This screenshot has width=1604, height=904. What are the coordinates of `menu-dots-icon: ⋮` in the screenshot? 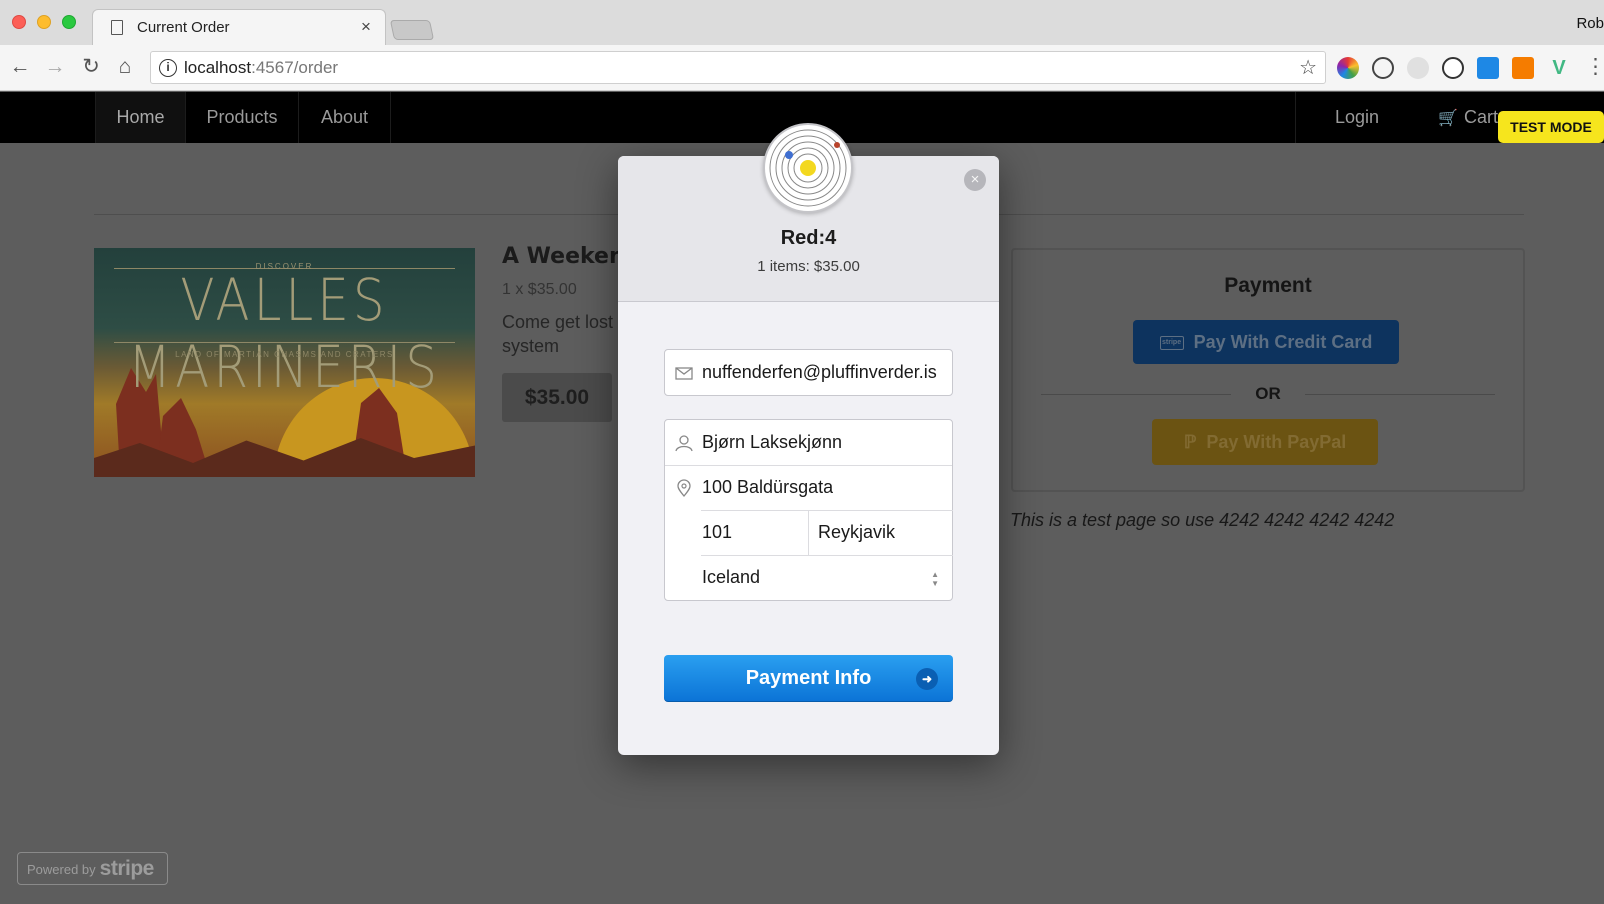 It's located at (1594, 67).